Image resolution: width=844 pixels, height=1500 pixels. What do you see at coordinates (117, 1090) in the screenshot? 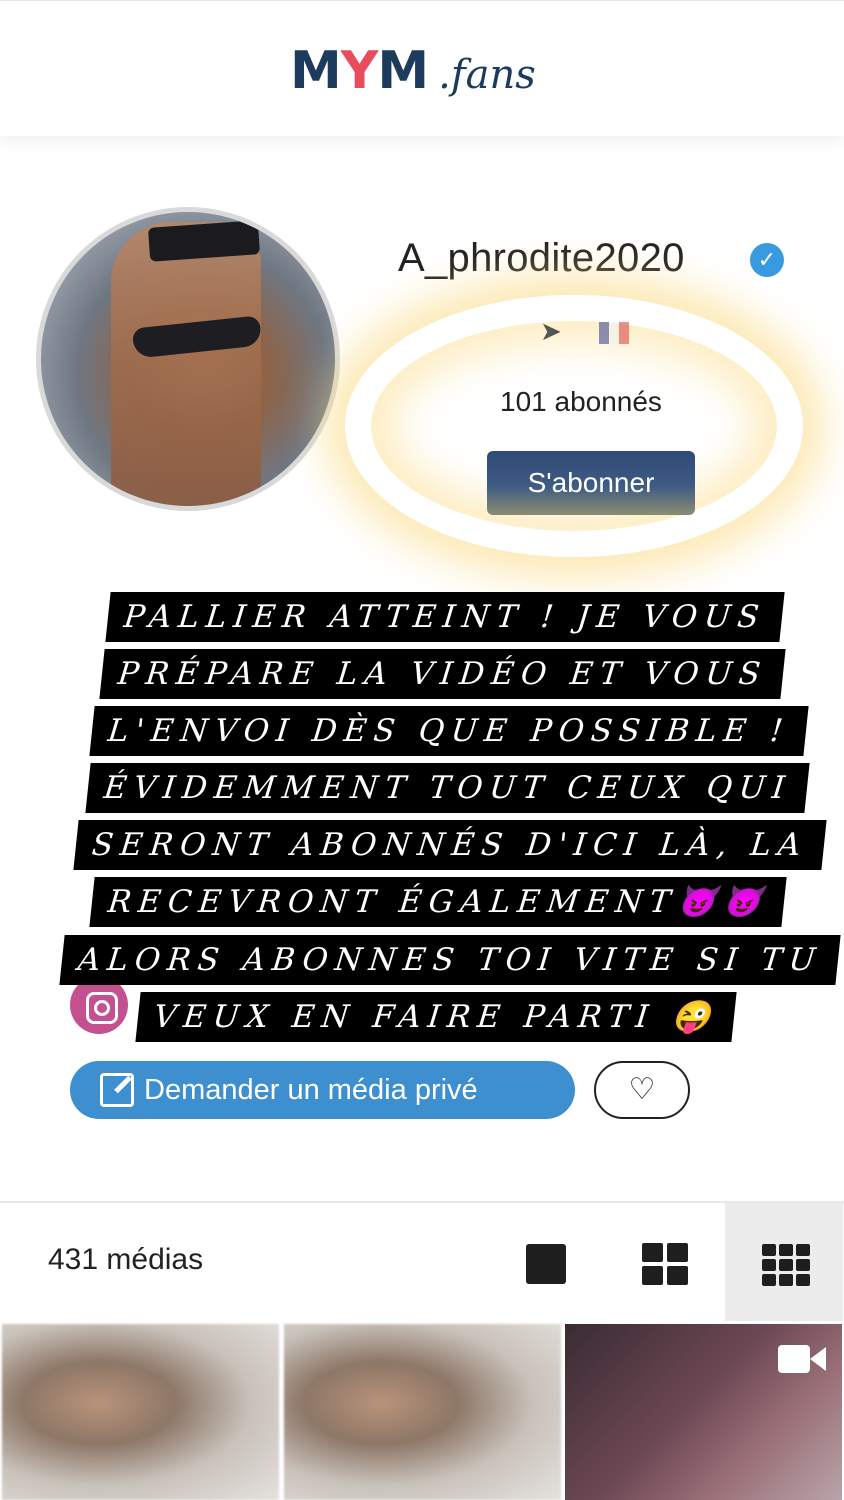
I see `edit-icon` at bounding box center [117, 1090].